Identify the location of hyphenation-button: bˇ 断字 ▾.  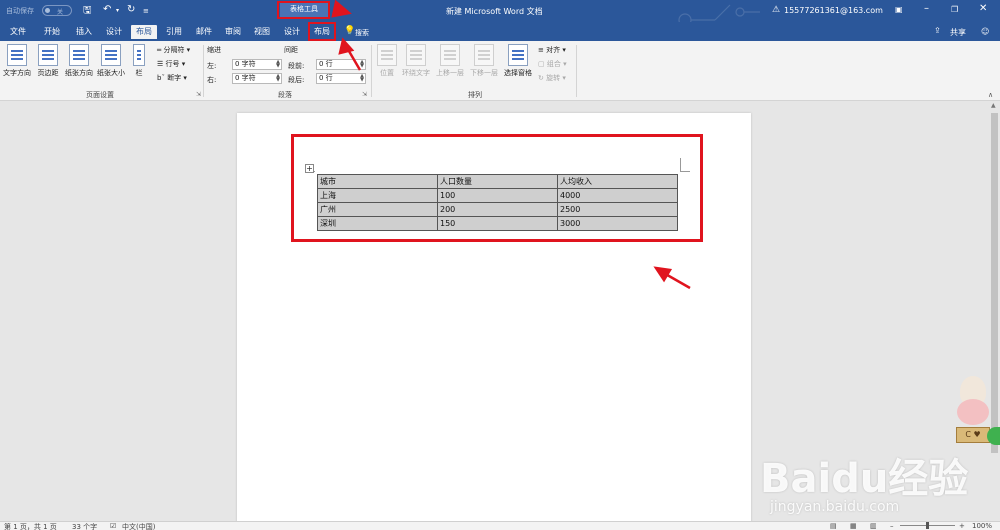
(172, 78).